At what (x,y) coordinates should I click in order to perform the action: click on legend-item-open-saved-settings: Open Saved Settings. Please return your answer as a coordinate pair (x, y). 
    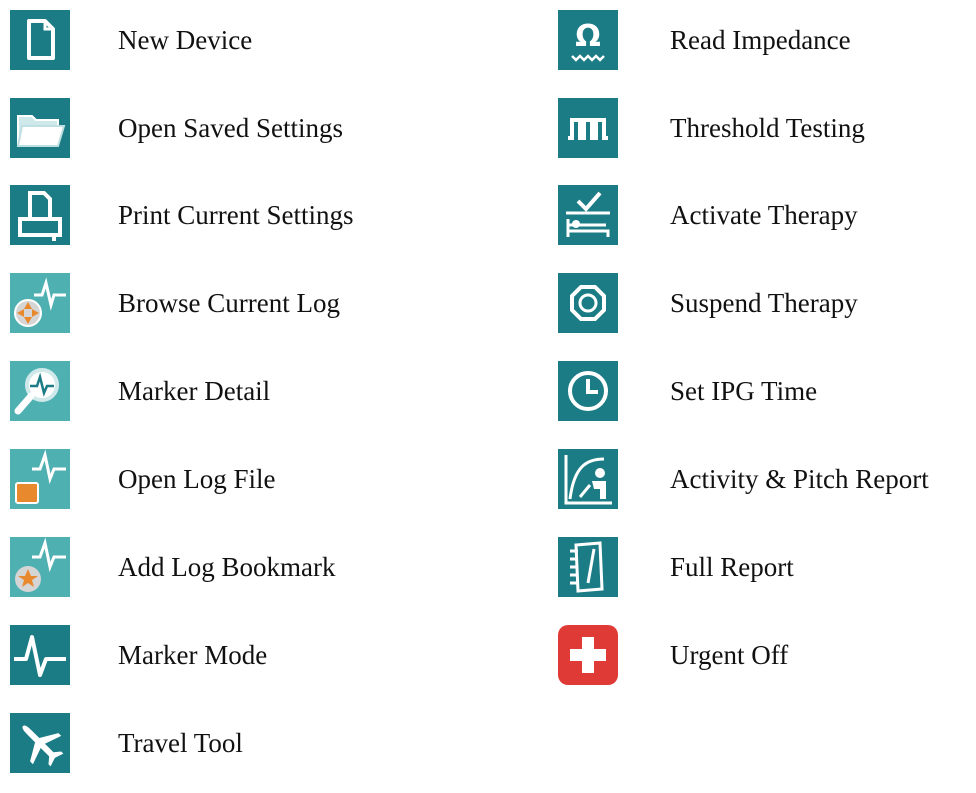
    Looking at the image, I should click on (175, 128).